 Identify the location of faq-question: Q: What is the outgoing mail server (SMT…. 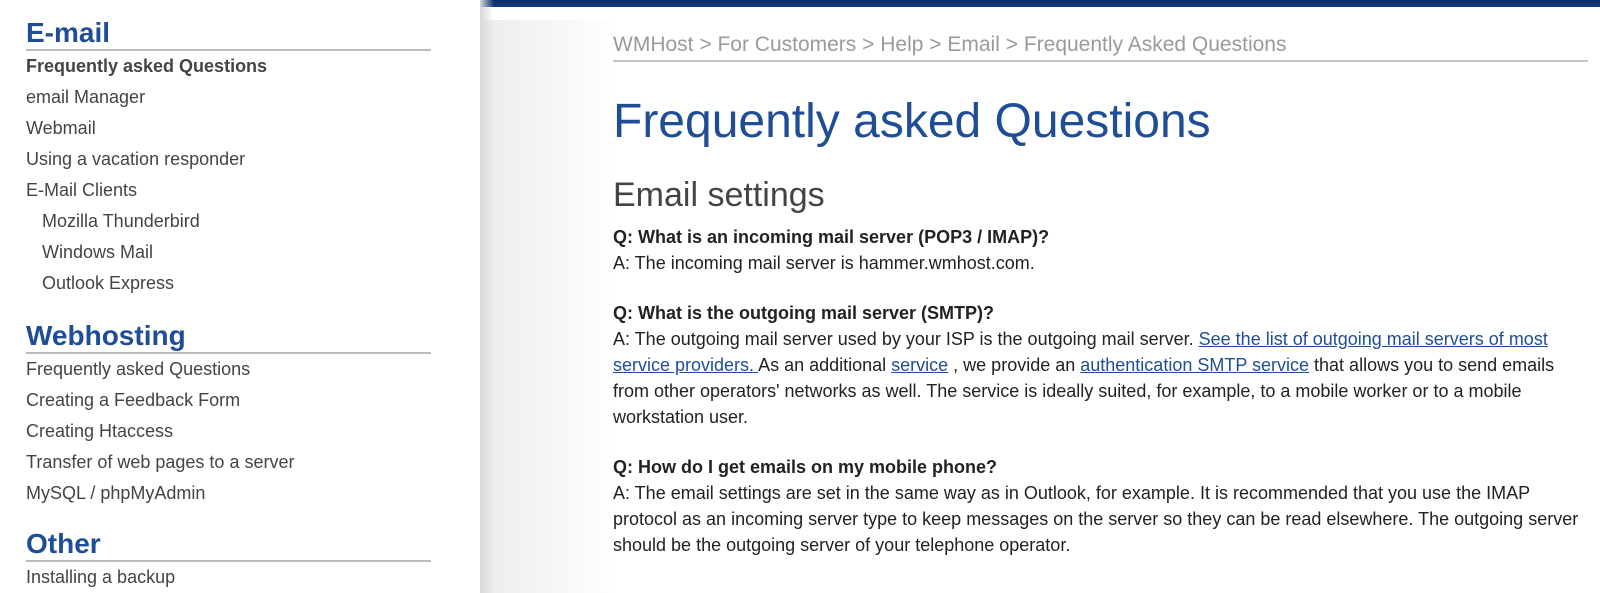
(804, 313).